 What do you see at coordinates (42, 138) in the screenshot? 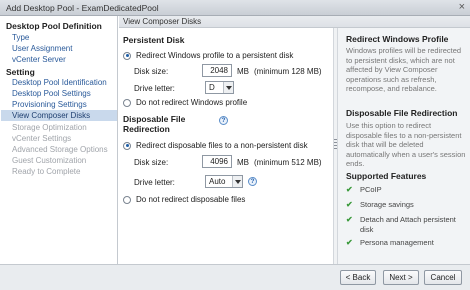
I see `sidebar-item-vcenter-settings: vCenter Settings` at bounding box center [42, 138].